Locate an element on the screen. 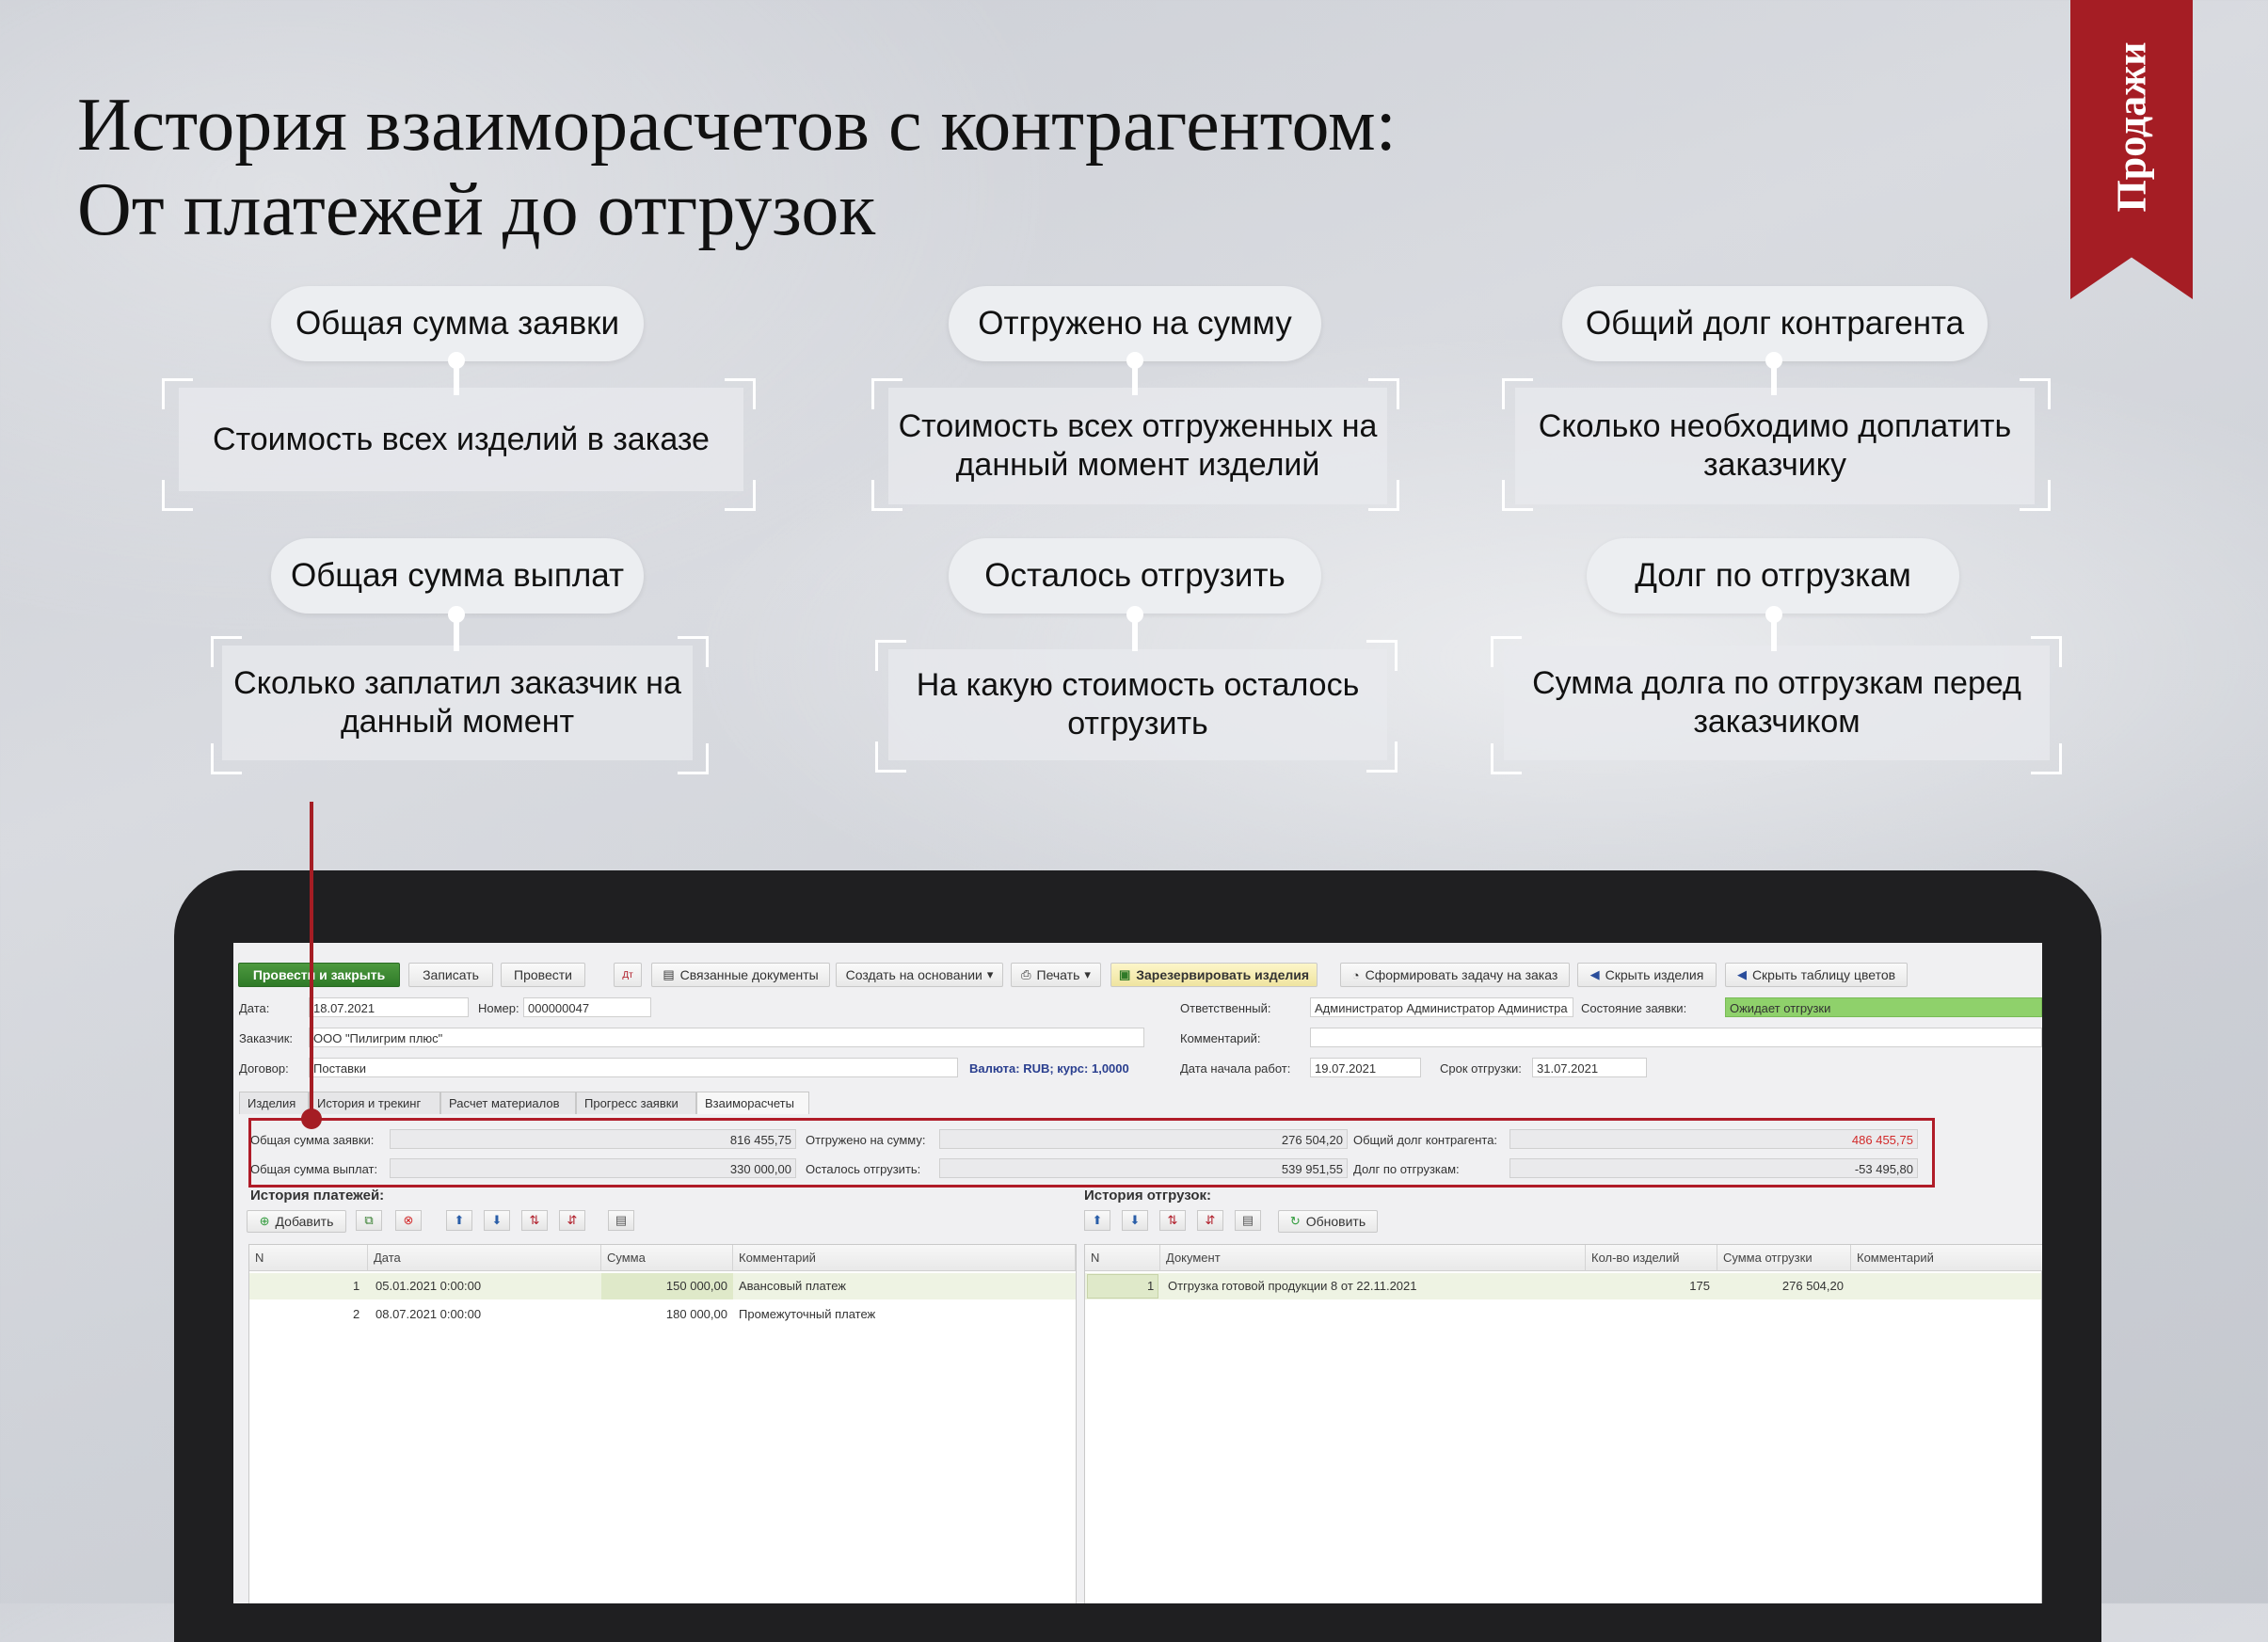 The image size is (2268, 1642). print-button: ⎙ Печать ▾ is located at coordinates (1056, 975).